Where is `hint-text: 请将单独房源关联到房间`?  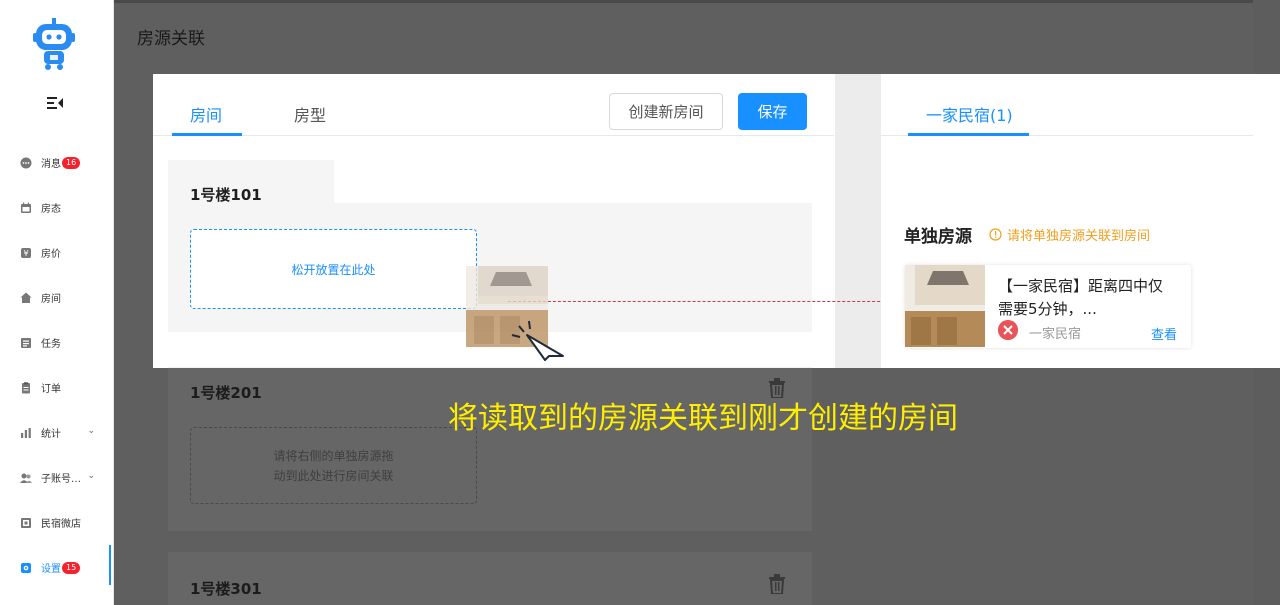
hint-text: 请将单独房源关联到房间 is located at coordinates (1069, 234).